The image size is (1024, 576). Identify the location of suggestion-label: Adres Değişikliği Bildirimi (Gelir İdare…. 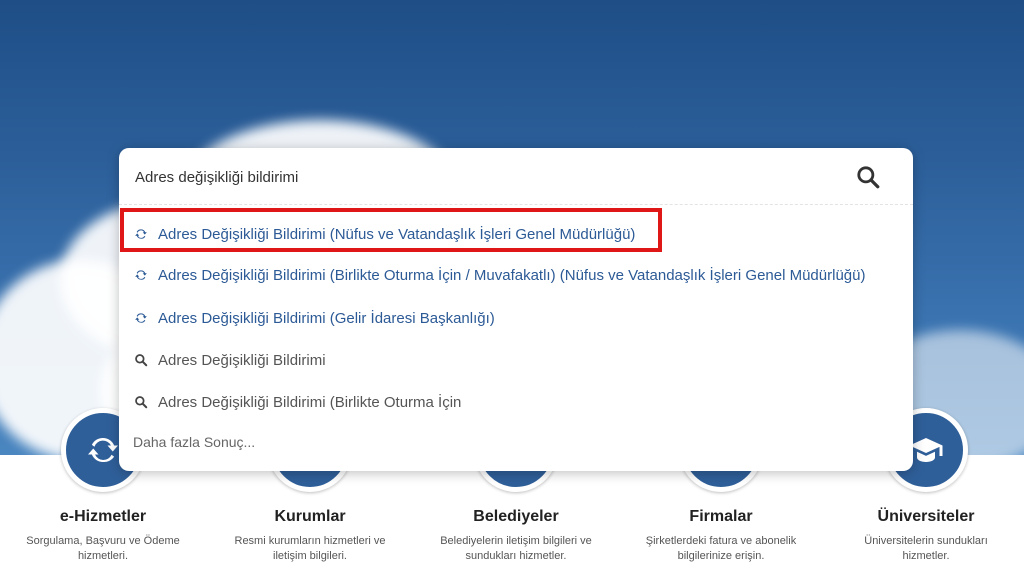
(326, 318).